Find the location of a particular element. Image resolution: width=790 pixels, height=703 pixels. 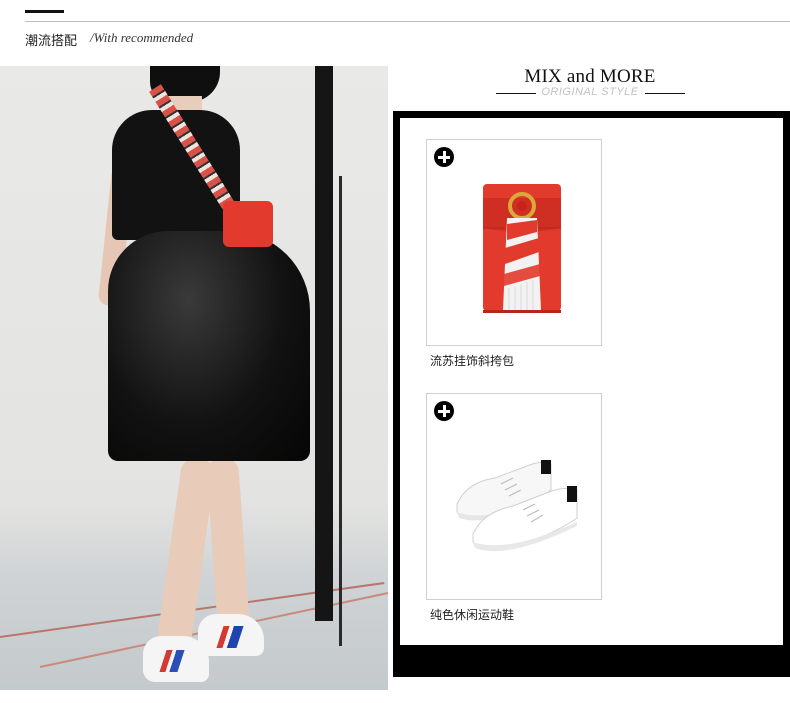

red-mini-bag is located at coordinates (248, 224).